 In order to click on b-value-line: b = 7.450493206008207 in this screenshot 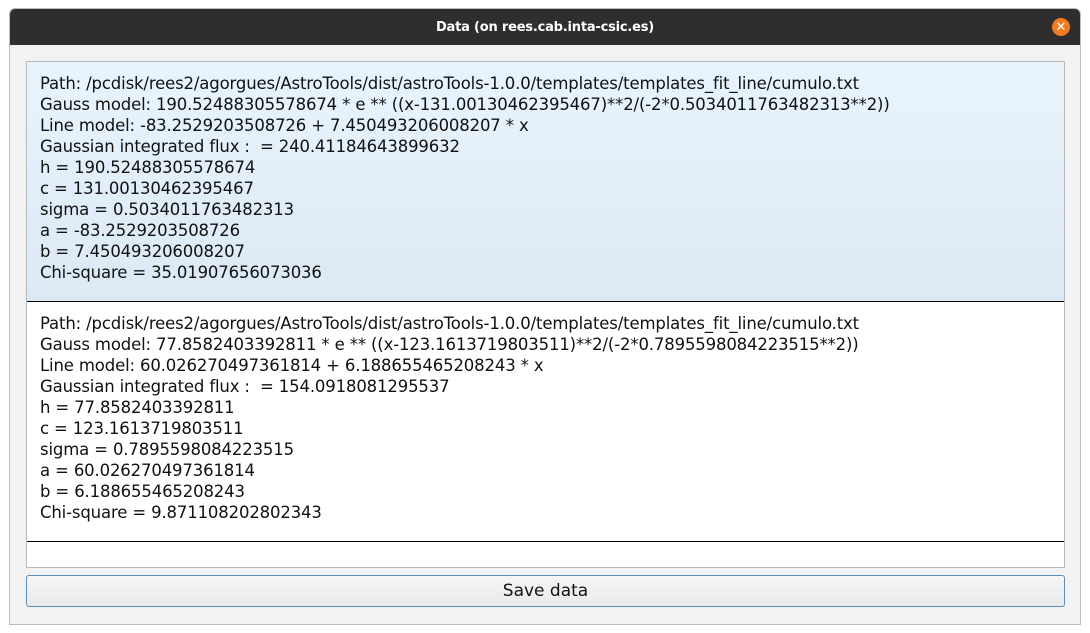, I will do `click(142, 251)`.